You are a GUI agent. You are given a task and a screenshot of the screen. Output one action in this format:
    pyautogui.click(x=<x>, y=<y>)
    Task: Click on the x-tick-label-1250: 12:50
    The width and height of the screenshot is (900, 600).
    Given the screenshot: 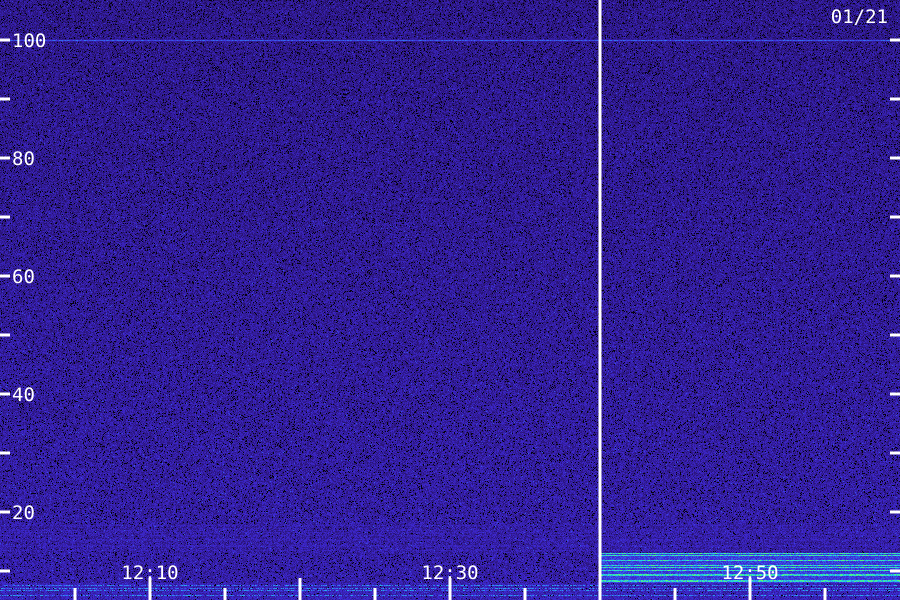 What is the action you would take?
    pyautogui.click(x=749, y=573)
    